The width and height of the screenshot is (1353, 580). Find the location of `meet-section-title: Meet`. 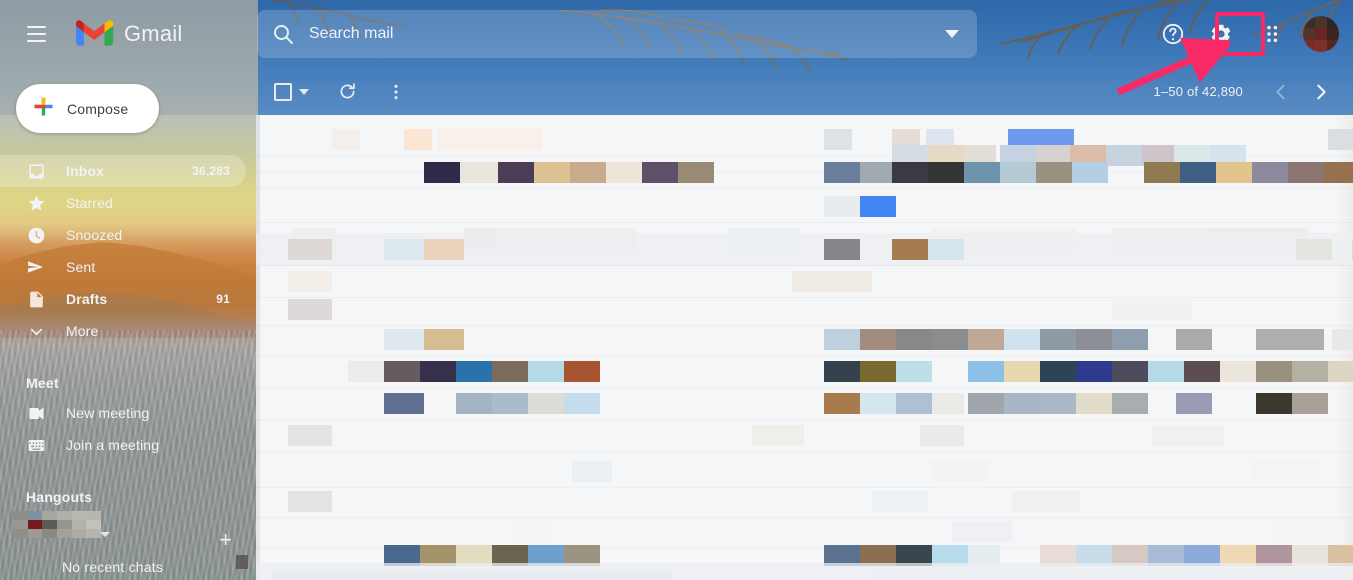

meet-section-title: Meet is located at coordinates (42, 383).